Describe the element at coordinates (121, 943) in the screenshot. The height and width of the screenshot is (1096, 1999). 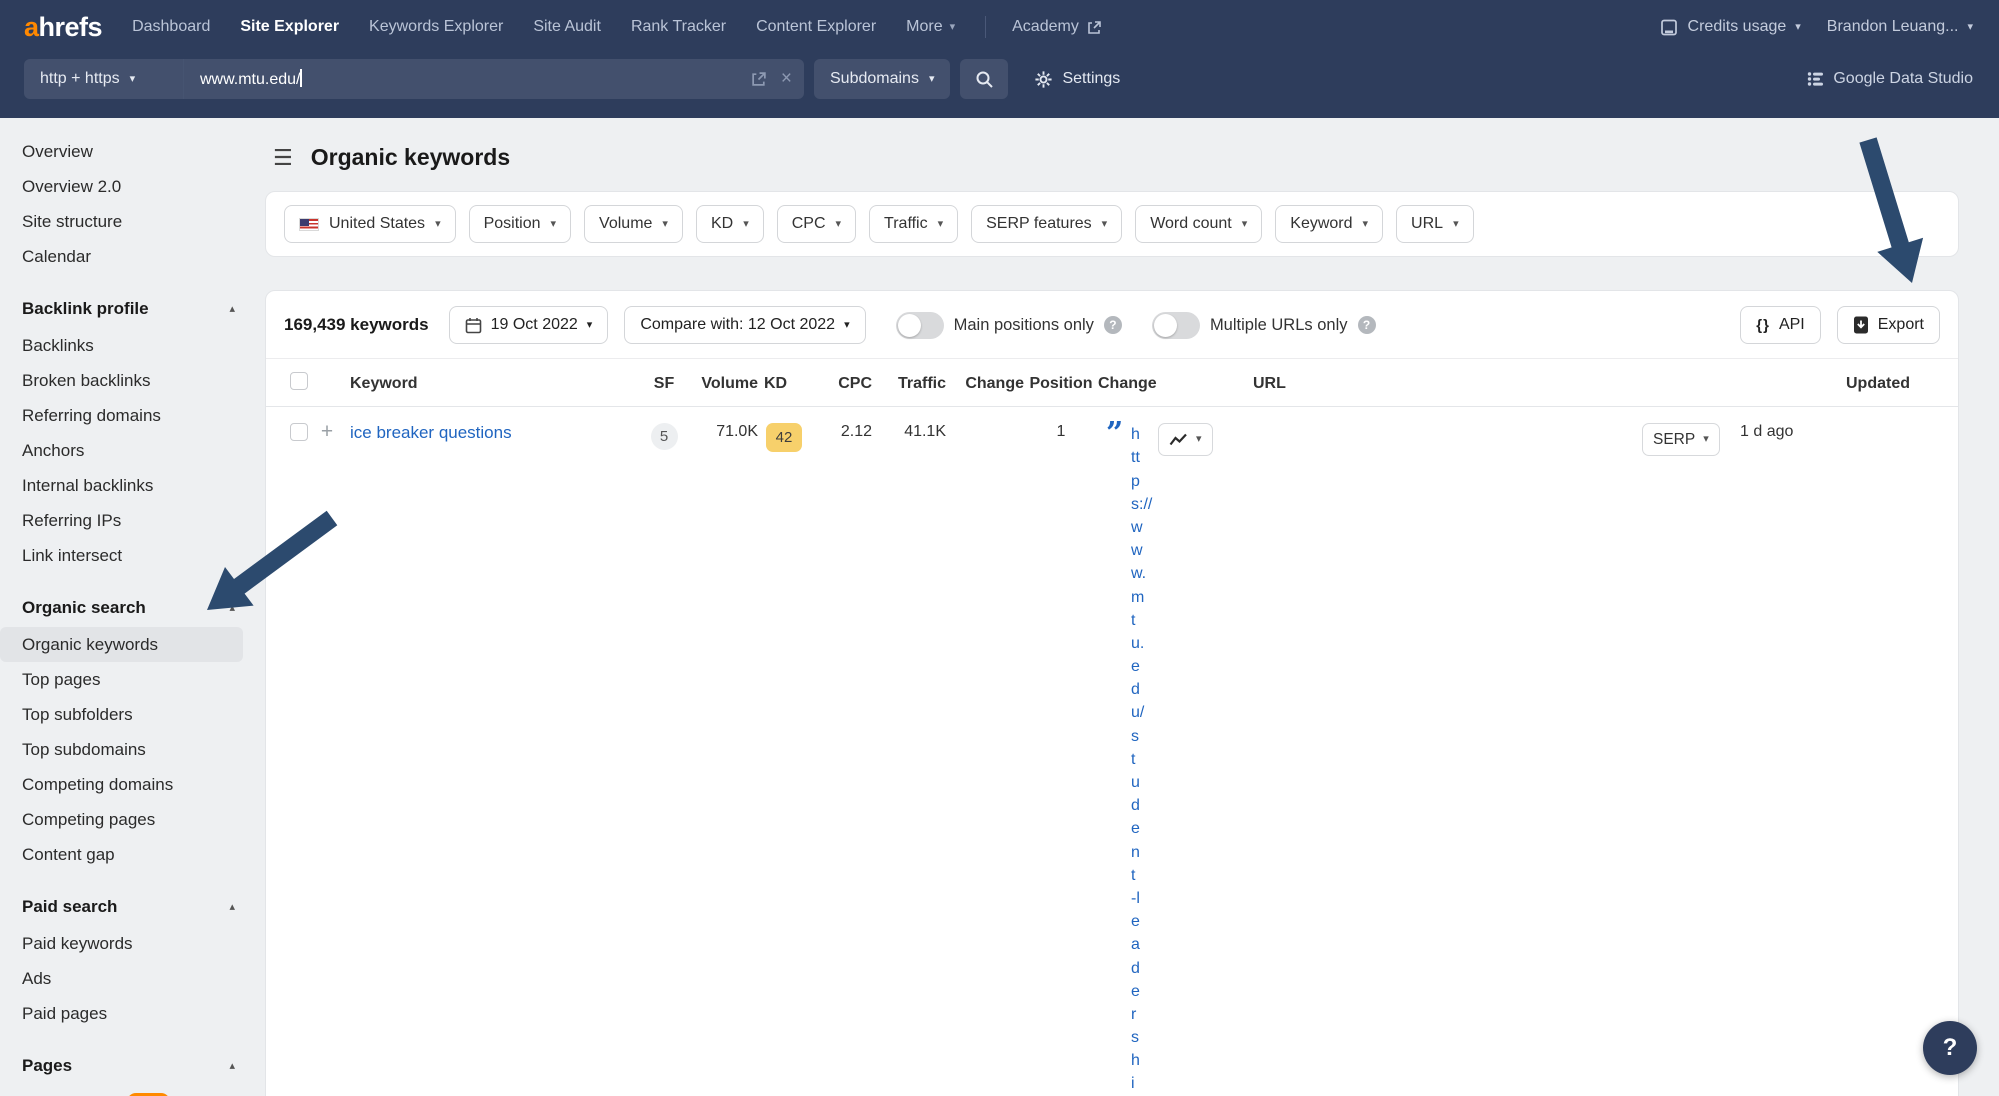
I see `sidebar-item: Paid keywords` at that location.